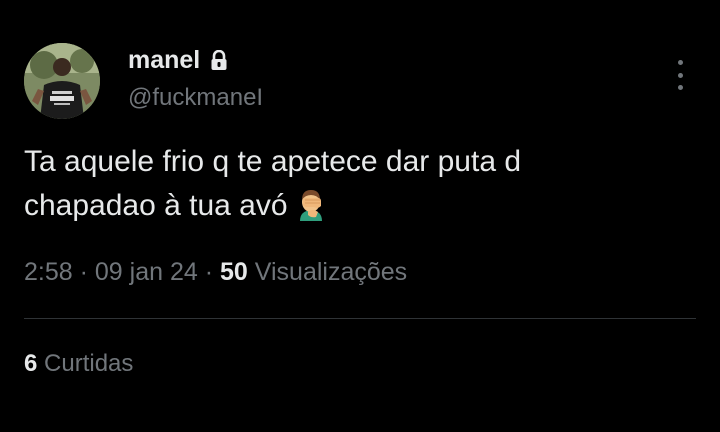 The height and width of the screenshot is (432, 720). What do you see at coordinates (48, 272) in the screenshot?
I see `tweet-time: 2:58` at bounding box center [48, 272].